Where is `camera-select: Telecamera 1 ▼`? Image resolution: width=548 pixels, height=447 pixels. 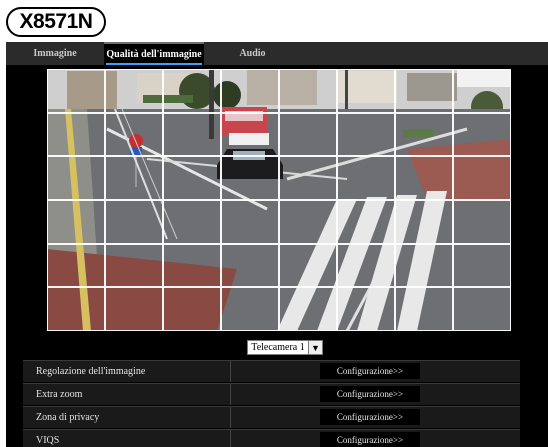
camera-select: Telecamera 1 ▼ is located at coordinates (285, 347).